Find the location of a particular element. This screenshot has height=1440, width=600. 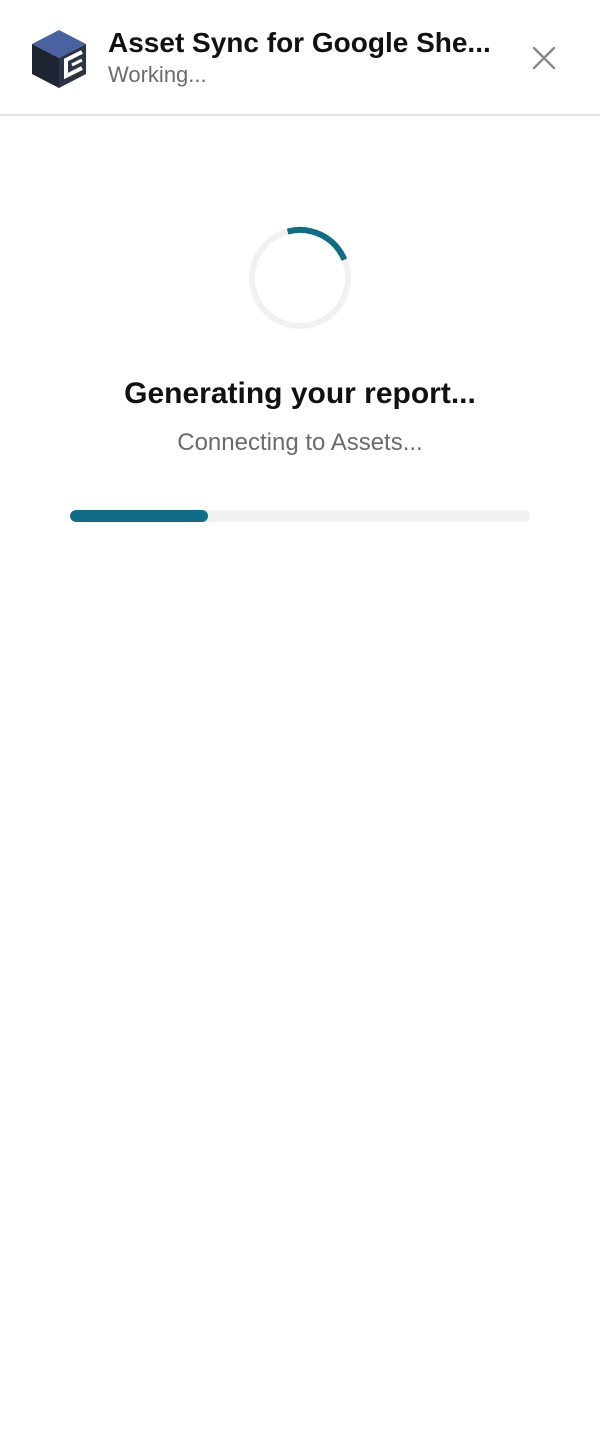

cube-logo-icon is located at coordinates (59, 59).